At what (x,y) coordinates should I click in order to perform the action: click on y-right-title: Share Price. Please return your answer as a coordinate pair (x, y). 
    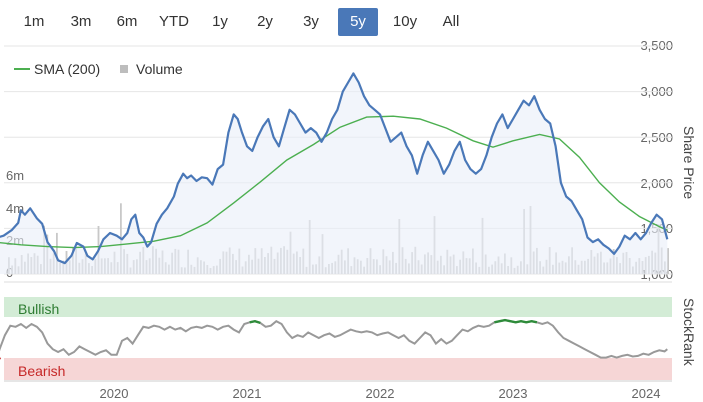
    Looking at the image, I should click on (689, 162).